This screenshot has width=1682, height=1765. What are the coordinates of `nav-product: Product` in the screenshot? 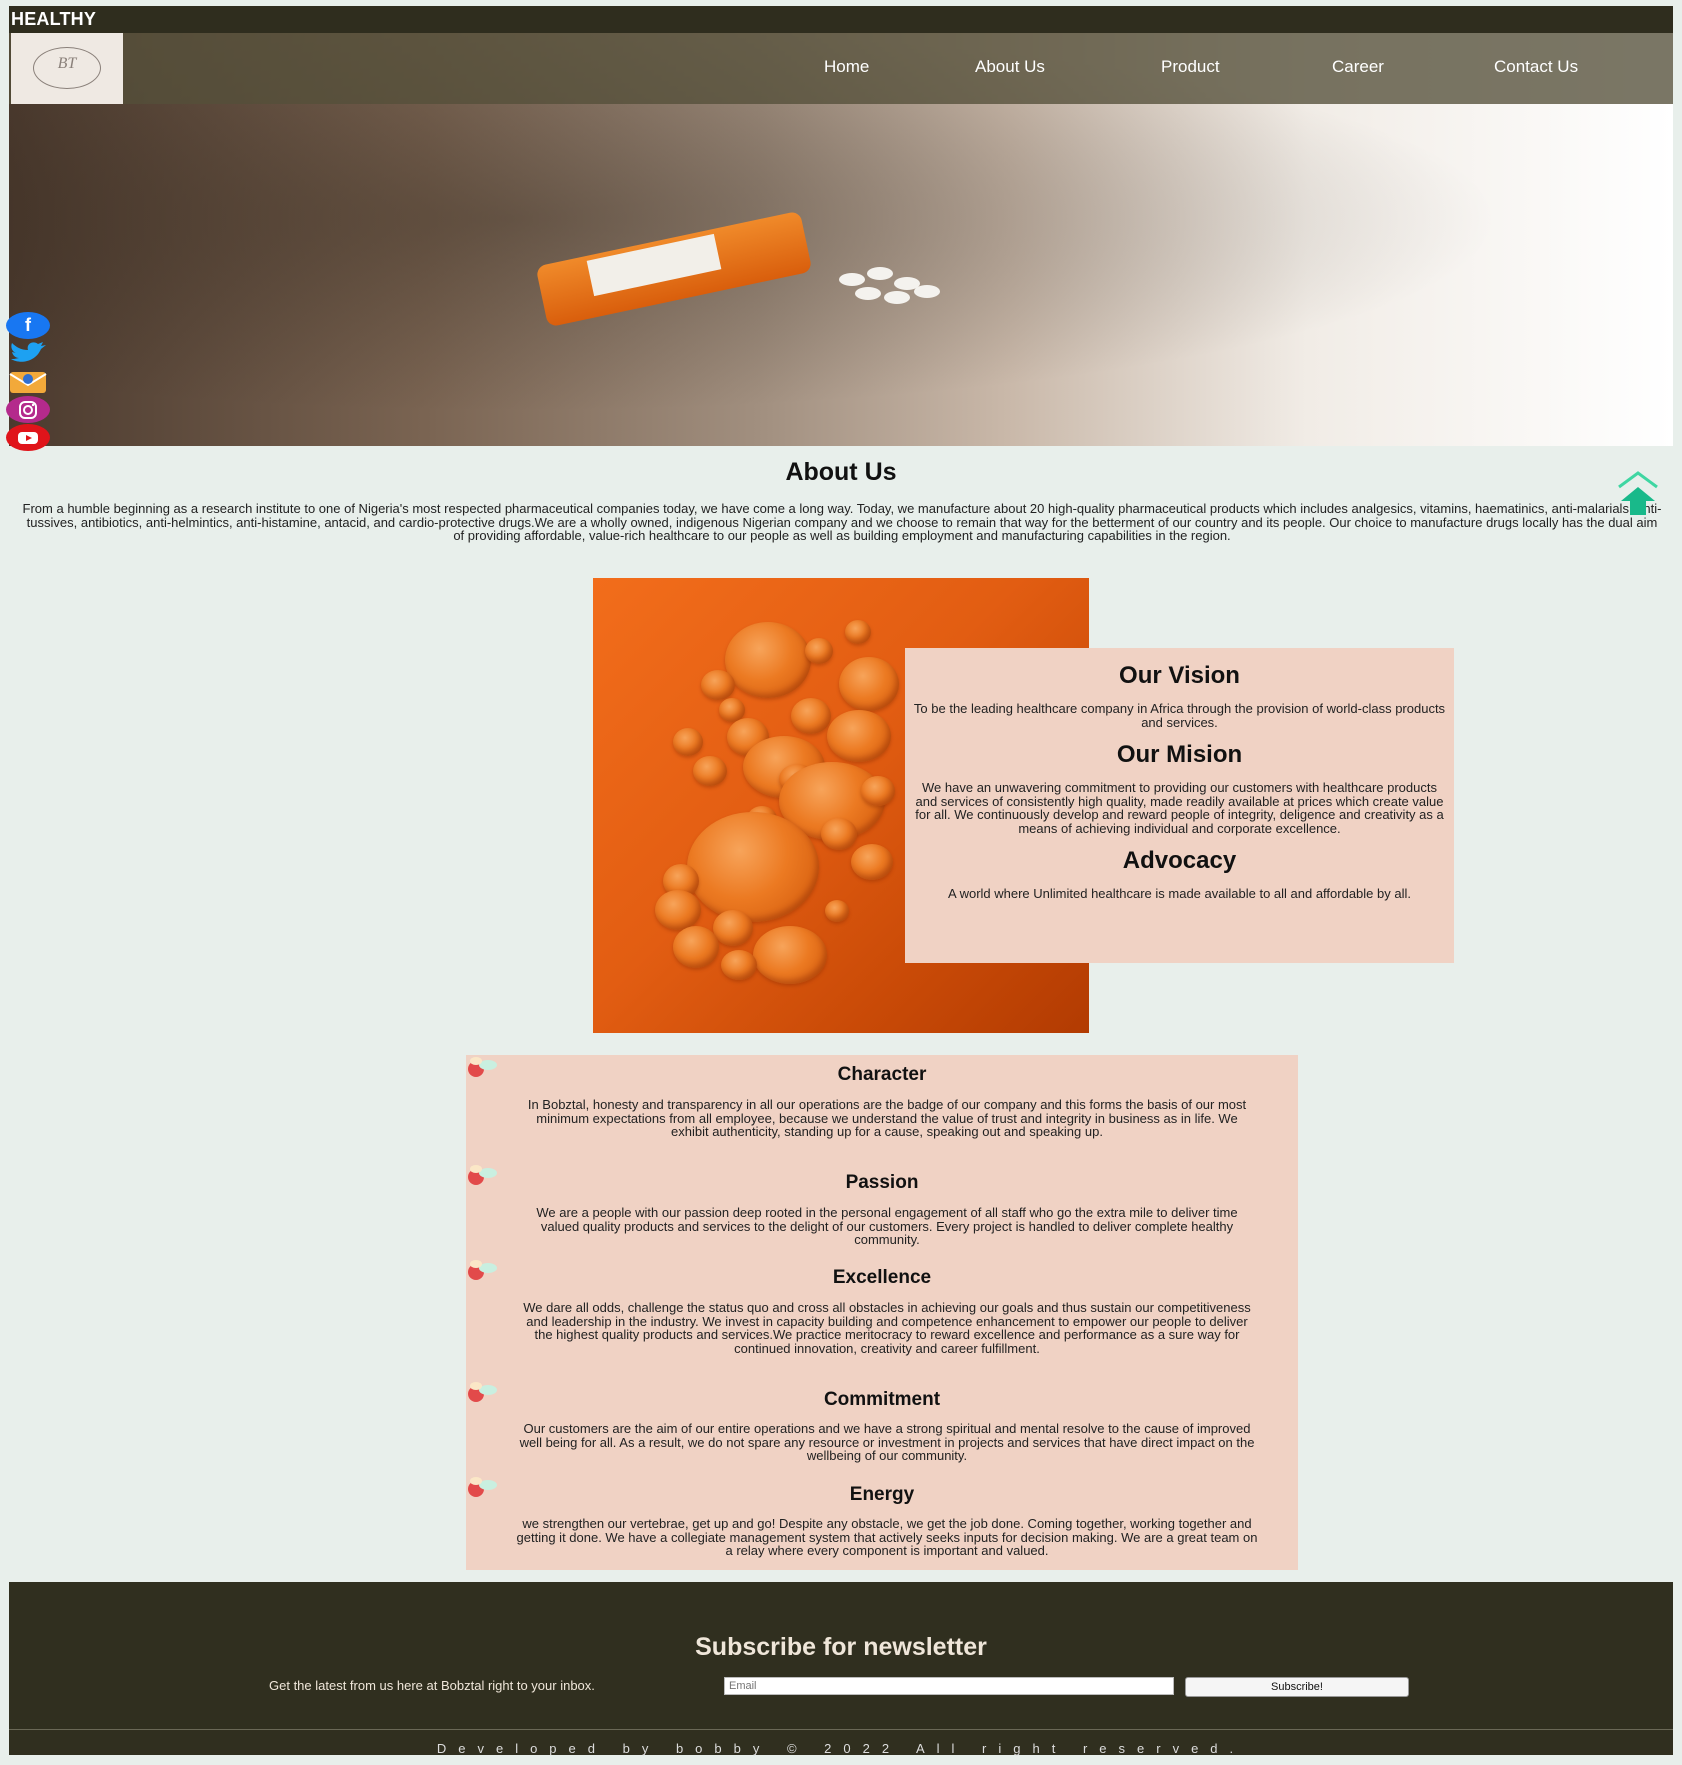 It's located at (1190, 67).